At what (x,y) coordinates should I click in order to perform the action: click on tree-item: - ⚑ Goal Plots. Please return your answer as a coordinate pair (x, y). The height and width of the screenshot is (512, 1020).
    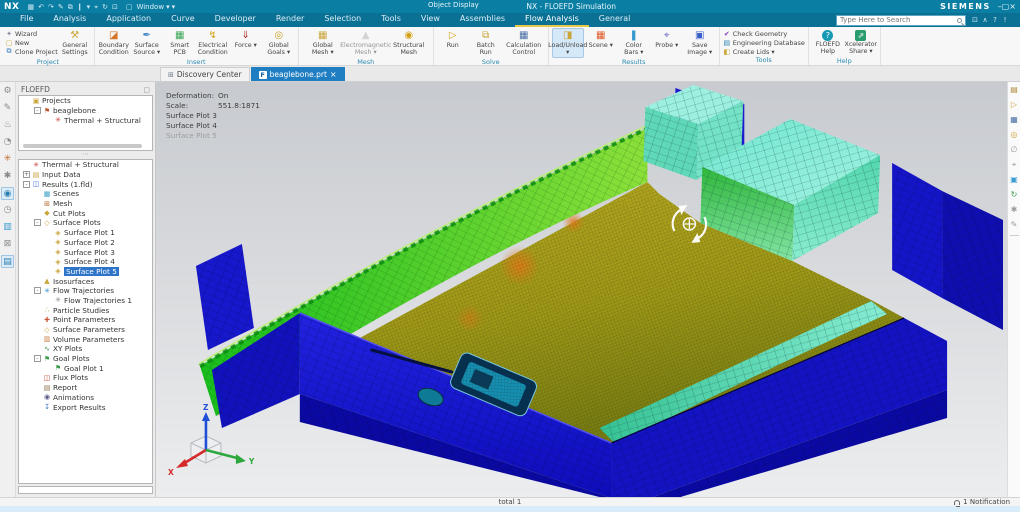
    Looking at the image, I should click on (85, 359).